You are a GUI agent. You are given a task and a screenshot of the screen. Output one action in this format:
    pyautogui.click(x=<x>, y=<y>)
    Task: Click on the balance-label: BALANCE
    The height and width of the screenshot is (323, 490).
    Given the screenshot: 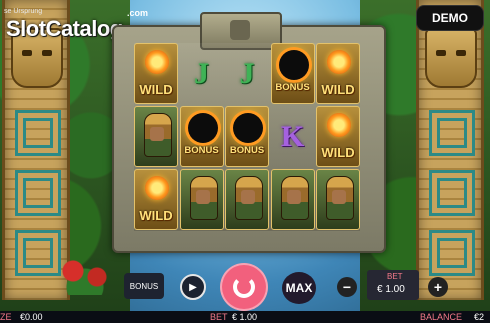 What is the action you would take?
    pyautogui.click(x=441, y=317)
    